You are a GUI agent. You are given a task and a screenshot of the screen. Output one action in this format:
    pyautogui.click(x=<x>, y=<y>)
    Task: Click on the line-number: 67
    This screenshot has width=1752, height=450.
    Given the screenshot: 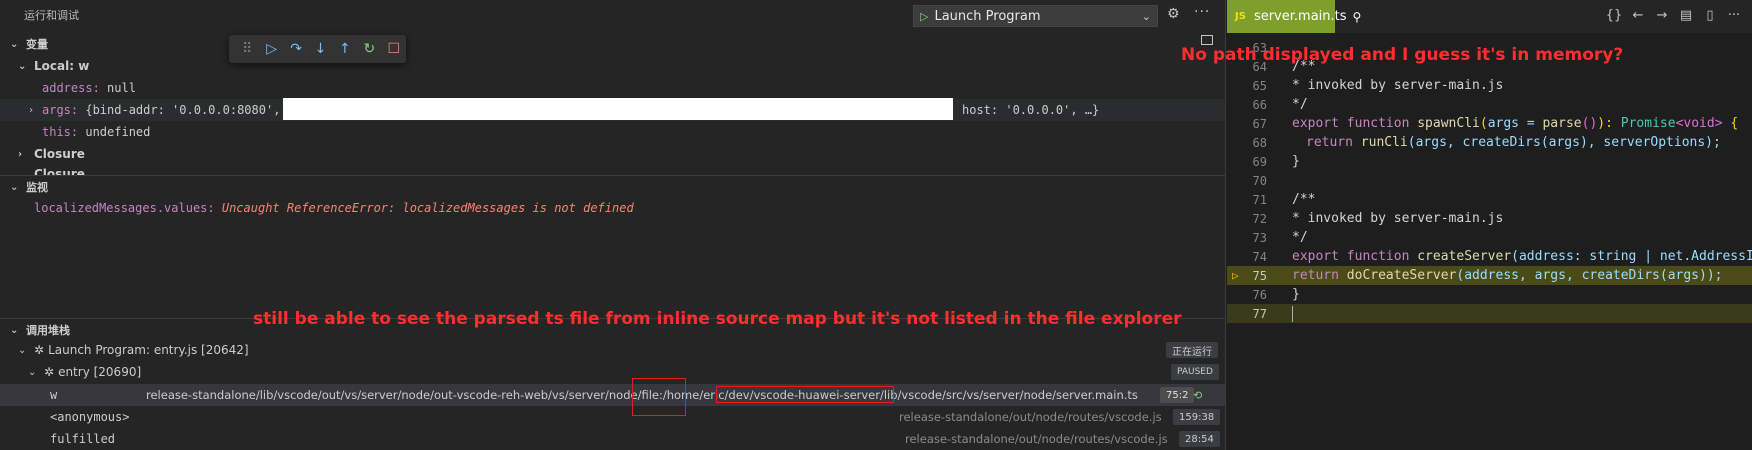 What is the action you would take?
    pyautogui.click(x=1259, y=123)
    